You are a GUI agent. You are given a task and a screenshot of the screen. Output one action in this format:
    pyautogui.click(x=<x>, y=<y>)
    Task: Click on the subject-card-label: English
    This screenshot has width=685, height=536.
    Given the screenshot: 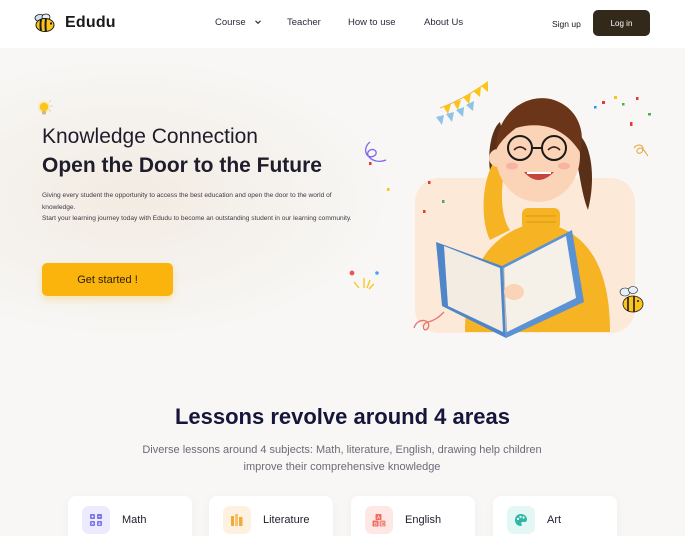 What is the action you would take?
    pyautogui.click(x=423, y=520)
    